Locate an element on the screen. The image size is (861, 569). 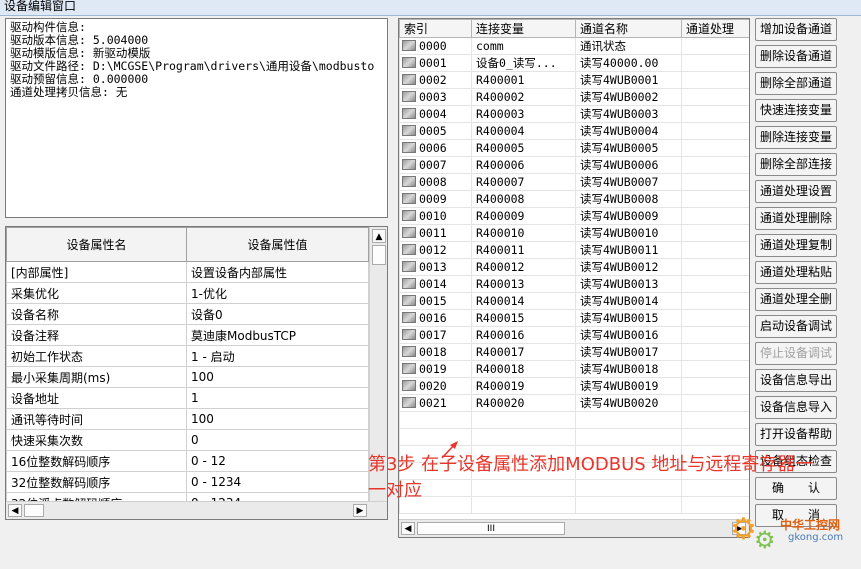
action-button: 通道处理复制 is located at coordinates (796, 245).